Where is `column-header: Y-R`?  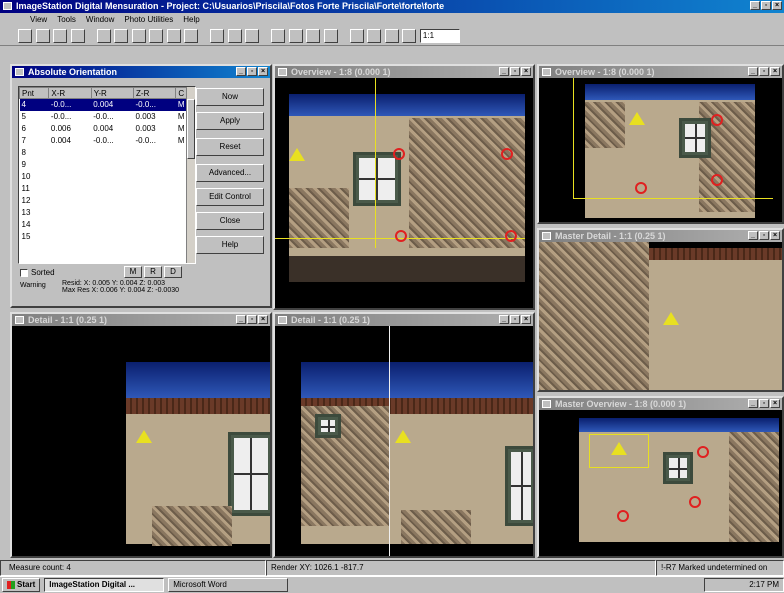
column-header: Y-R is located at coordinates (112, 93).